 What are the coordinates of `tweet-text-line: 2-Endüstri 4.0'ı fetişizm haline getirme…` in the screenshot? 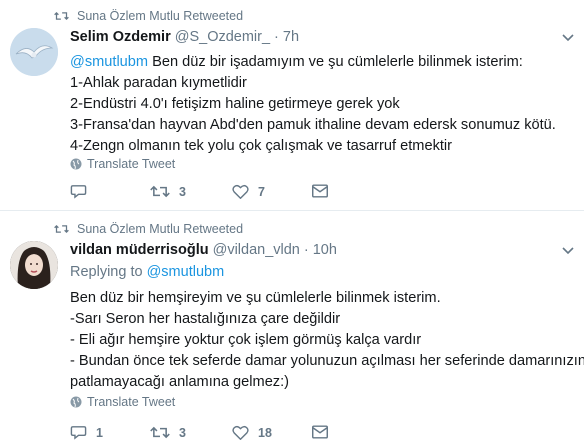 It's located at (235, 104).